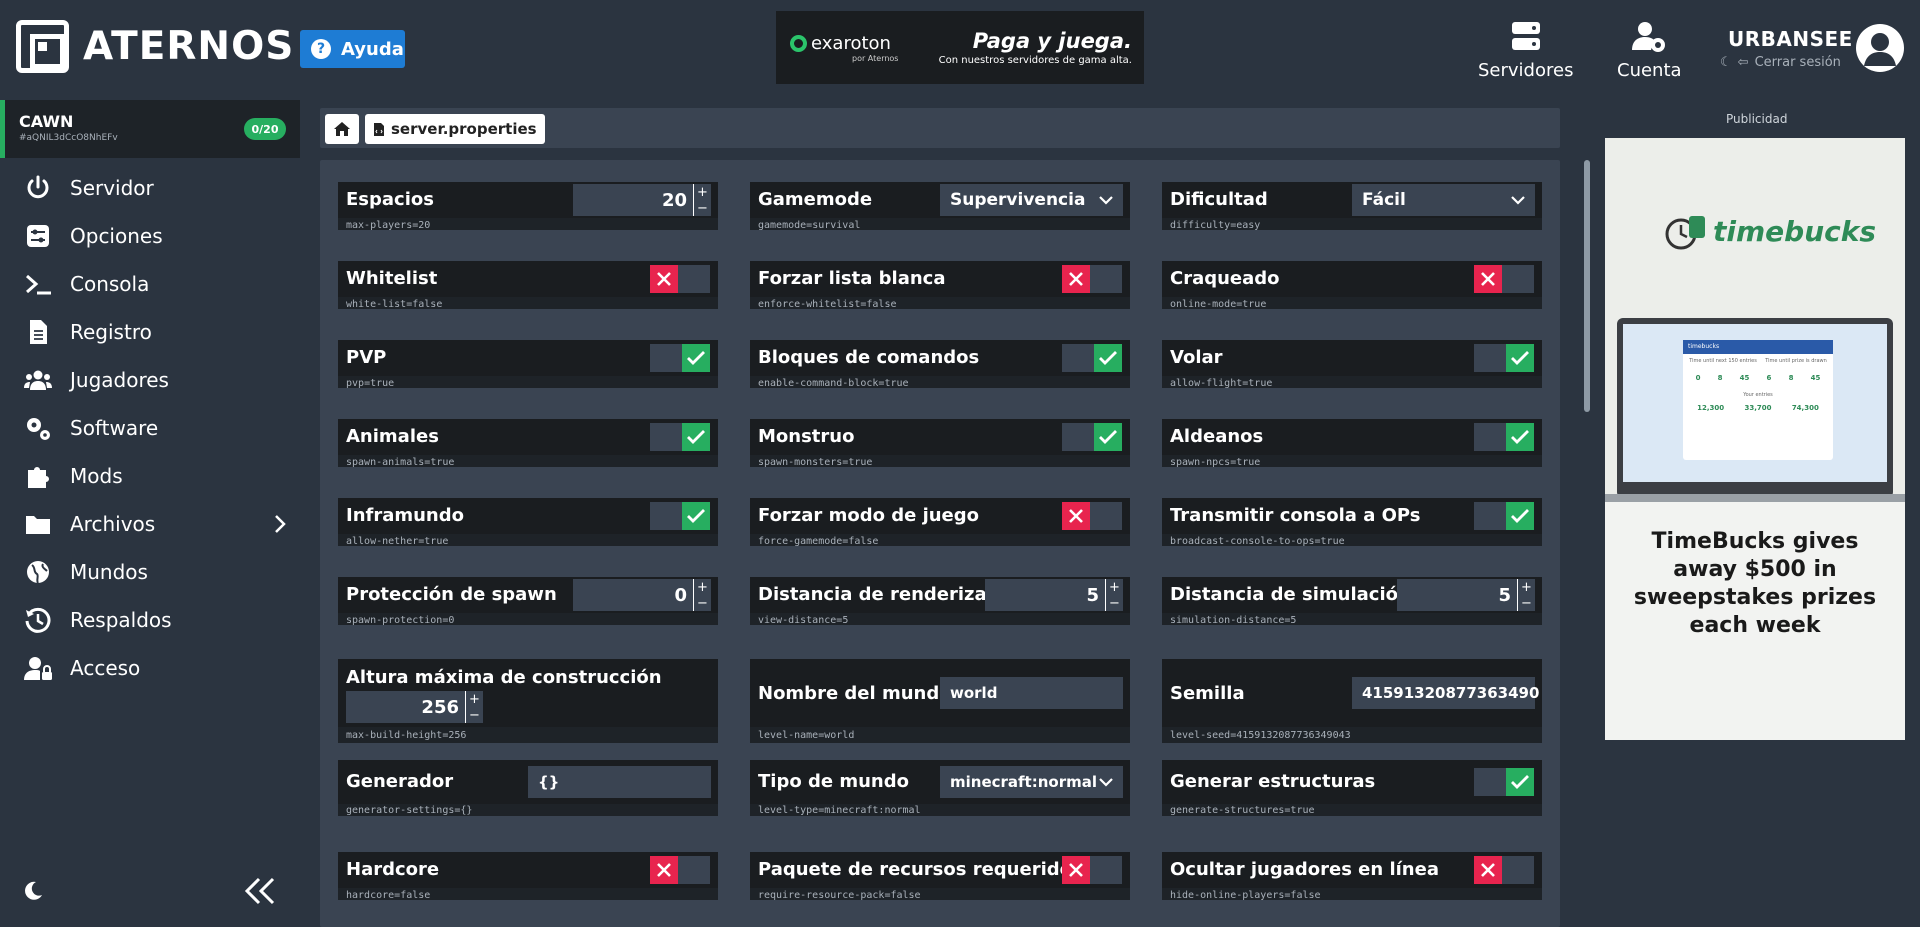 This screenshot has width=1920, height=927. Describe the element at coordinates (1466, 595) in the screenshot. I see `sim-distance-stepper: 5 + −` at that location.